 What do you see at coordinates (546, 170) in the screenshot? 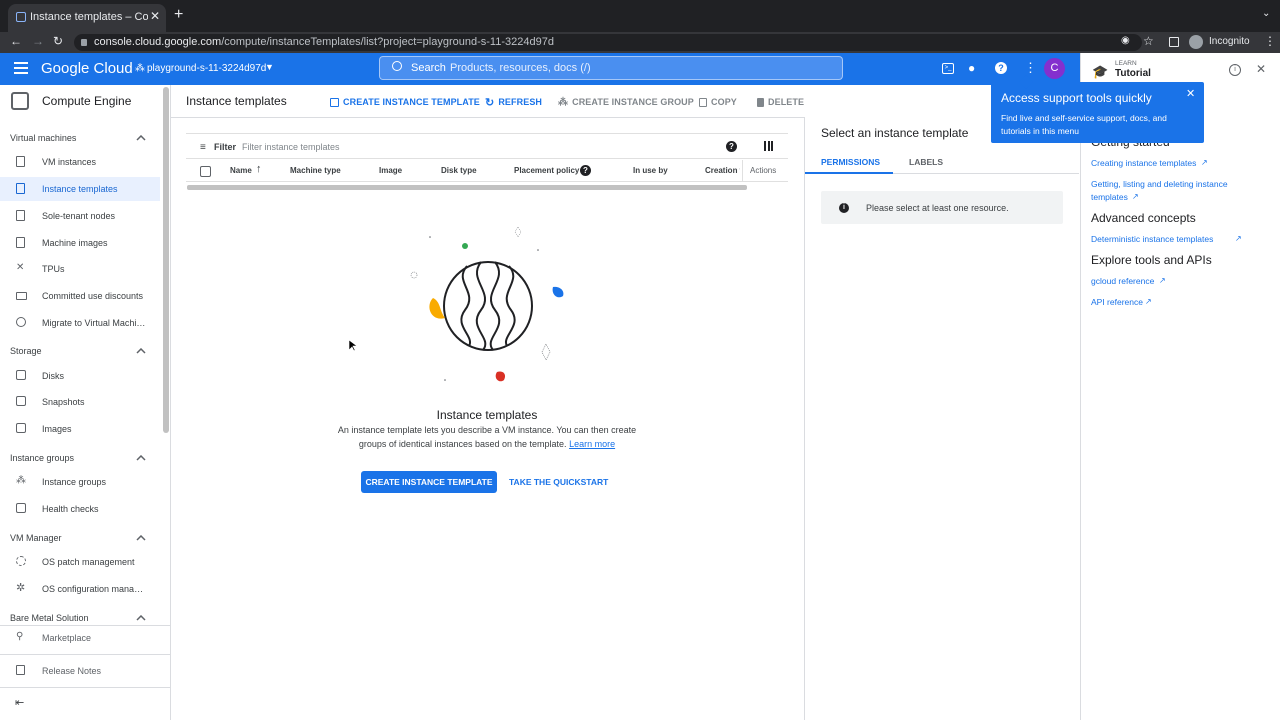
I see `column-placement-policy: Placement policy` at bounding box center [546, 170].